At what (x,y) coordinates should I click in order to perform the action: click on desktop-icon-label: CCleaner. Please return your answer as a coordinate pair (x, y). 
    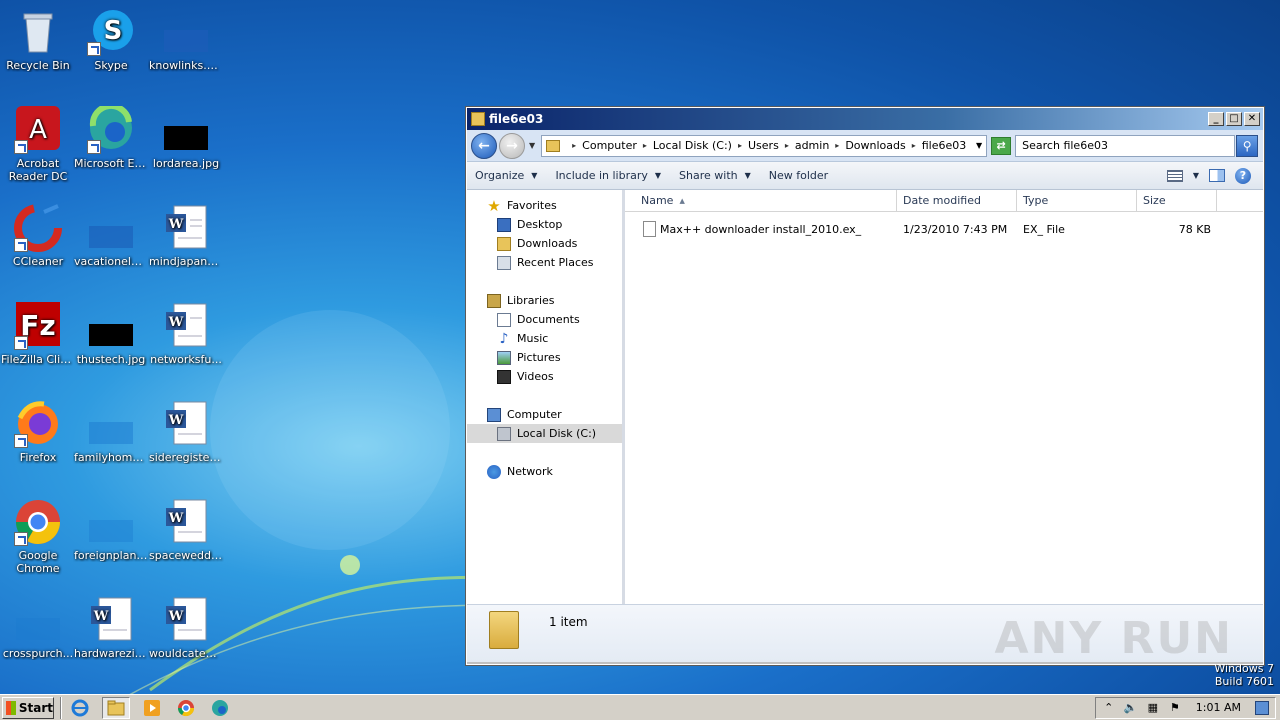
    Looking at the image, I should click on (38, 261).